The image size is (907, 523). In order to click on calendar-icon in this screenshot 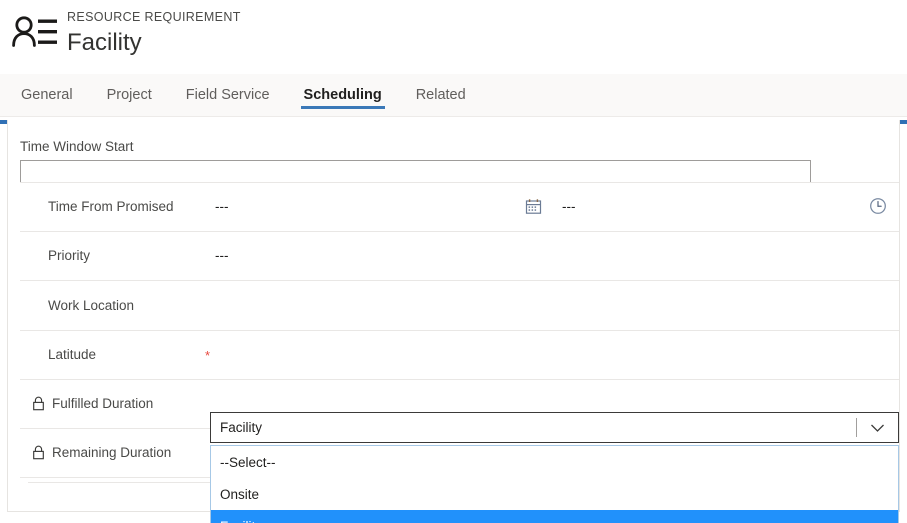, I will do `click(533, 209)`.